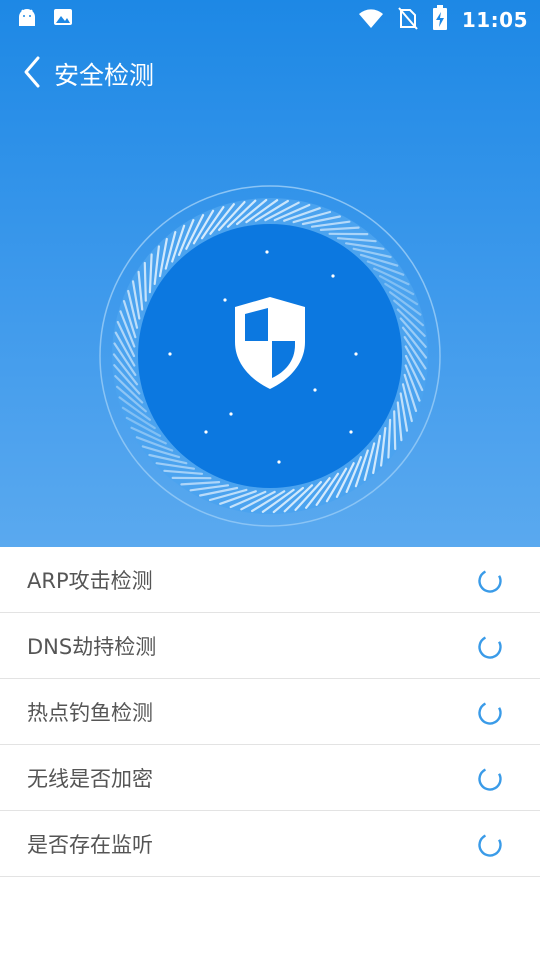 The height and width of the screenshot is (960, 540). Describe the element at coordinates (371, 20) in the screenshot. I see `wifi-icon` at that location.